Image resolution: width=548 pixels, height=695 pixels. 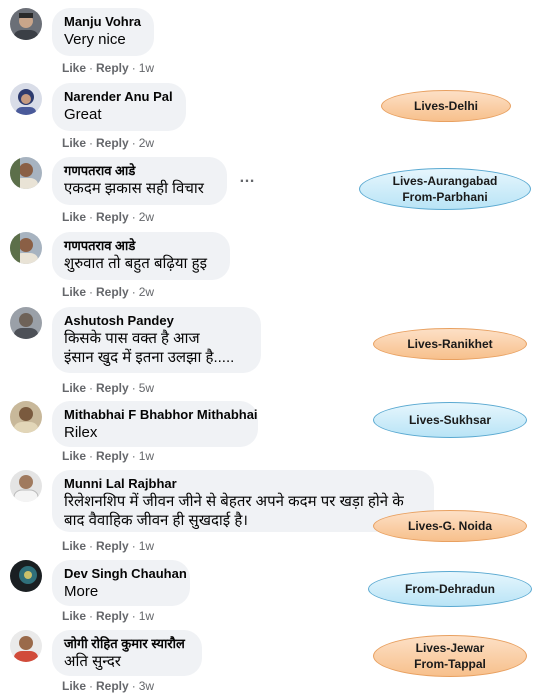 I want to click on comment-text: Great, so click(x=83, y=114).